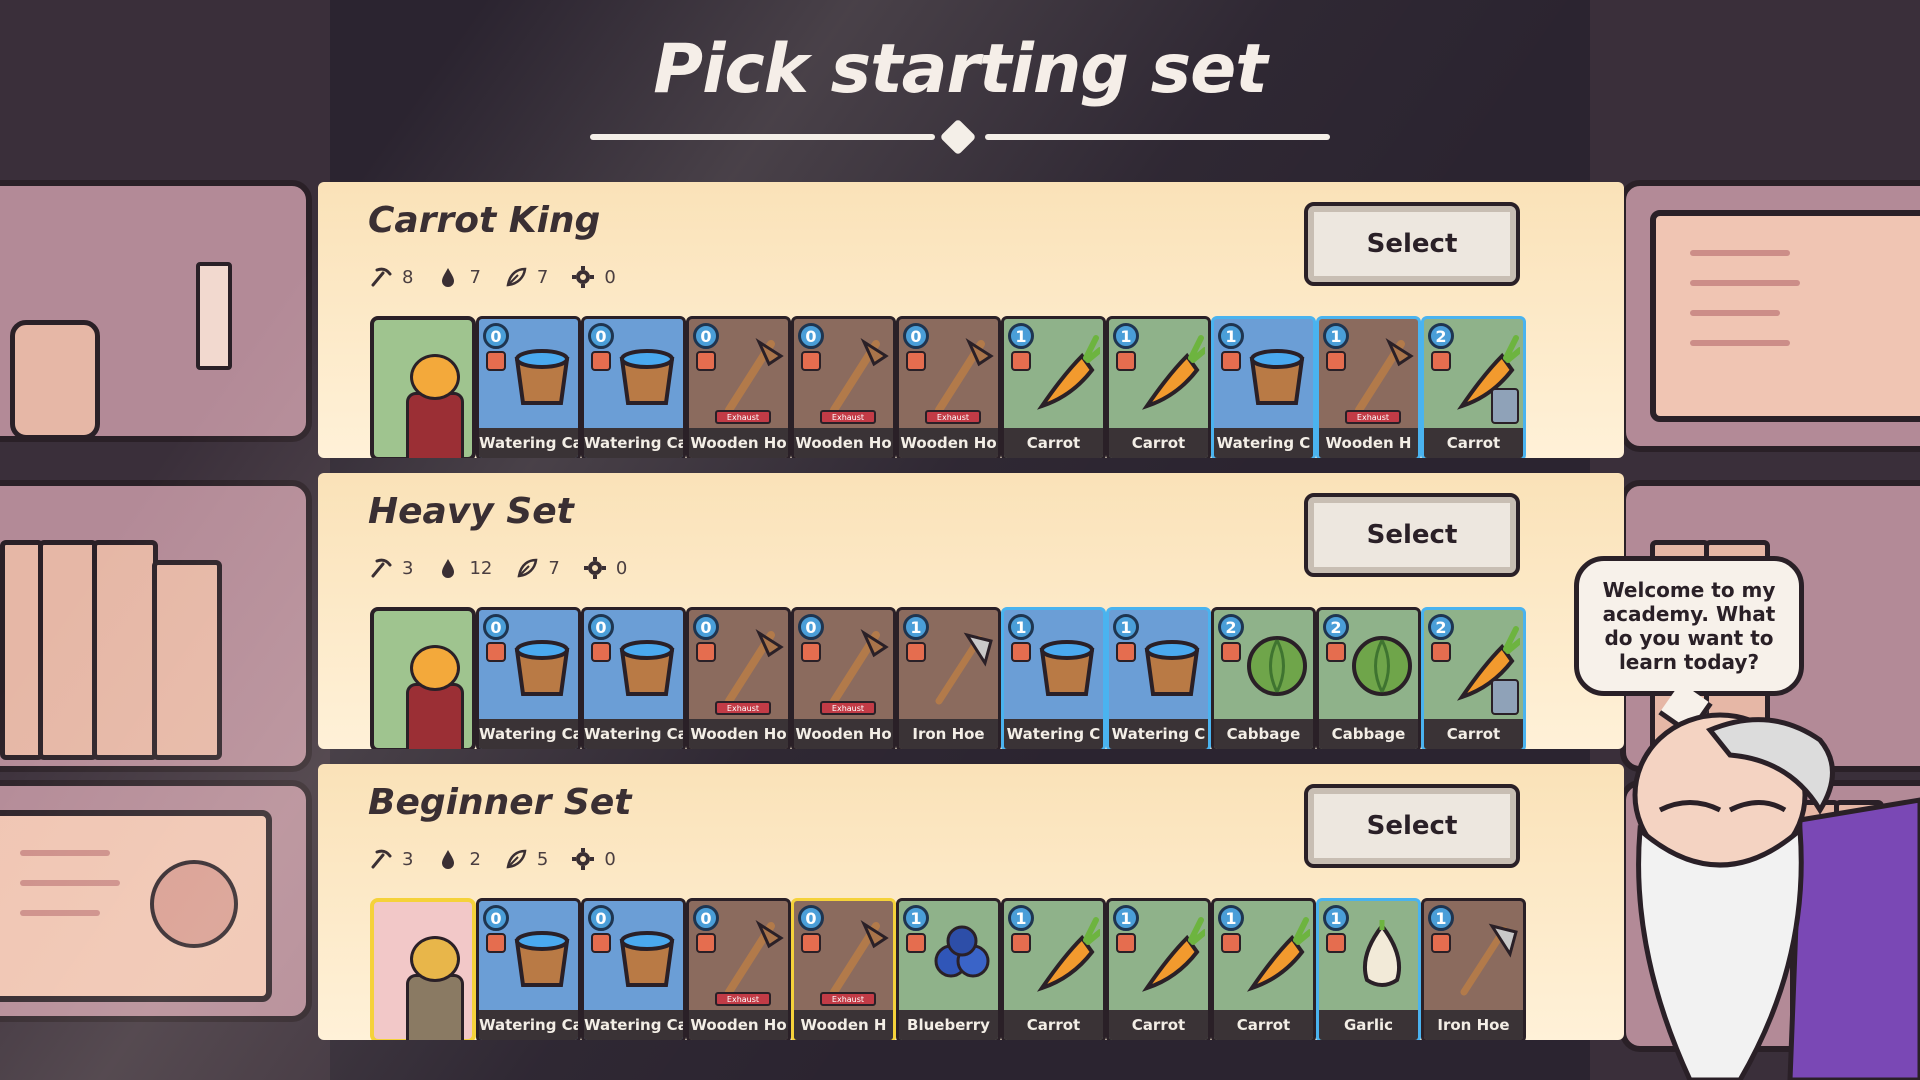 The width and height of the screenshot is (1920, 1080). What do you see at coordinates (633, 1025) in the screenshot?
I see `card-name: Watering Ca` at bounding box center [633, 1025].